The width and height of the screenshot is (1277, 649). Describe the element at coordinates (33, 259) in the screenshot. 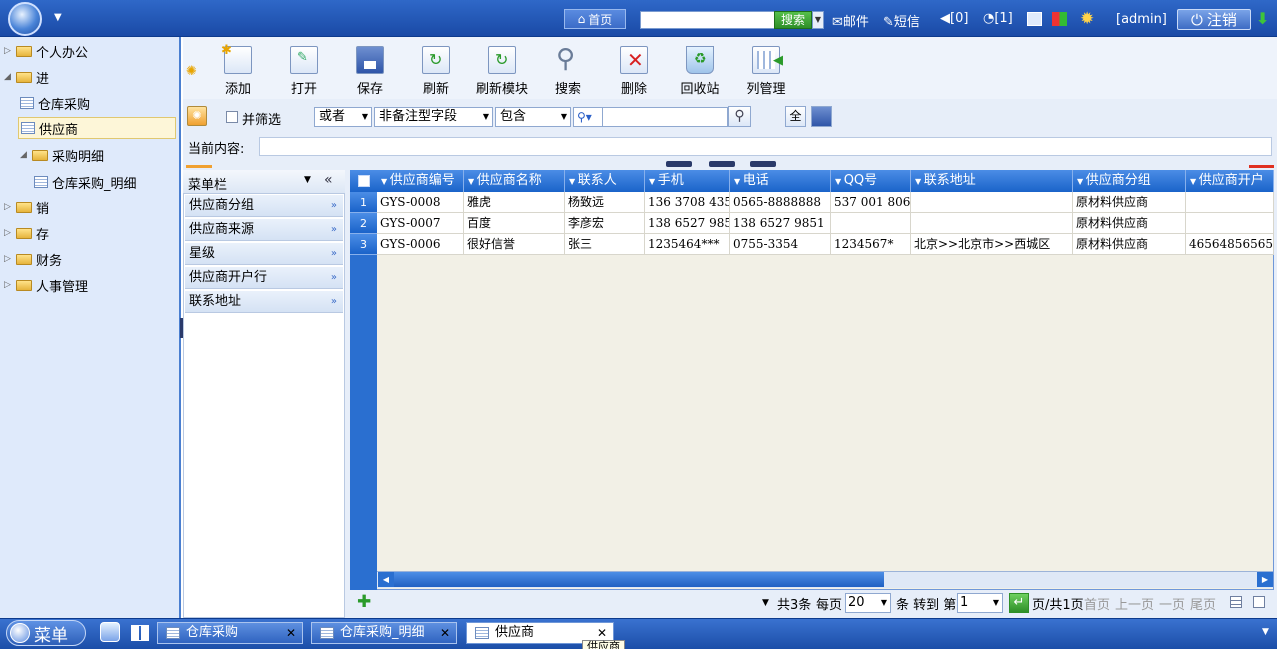

I see `tree-item-finance: ▷ 财务` at that location.